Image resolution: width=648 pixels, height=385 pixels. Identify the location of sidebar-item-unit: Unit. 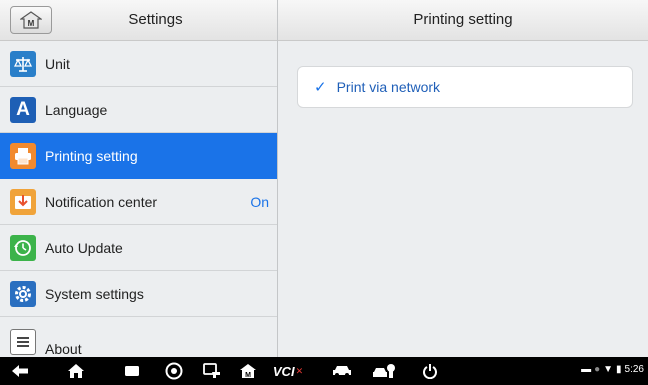
(138, 64).